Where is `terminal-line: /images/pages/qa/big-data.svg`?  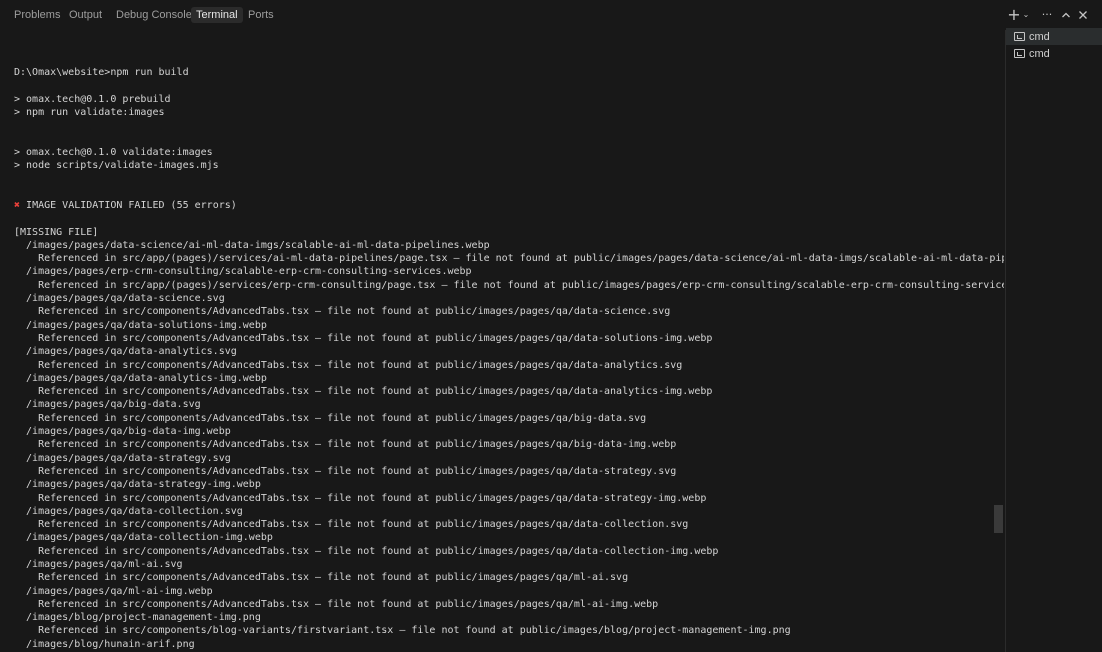 terminal-line: /images/pages/qa/big-data.svg is located at coordinates (107, 405).